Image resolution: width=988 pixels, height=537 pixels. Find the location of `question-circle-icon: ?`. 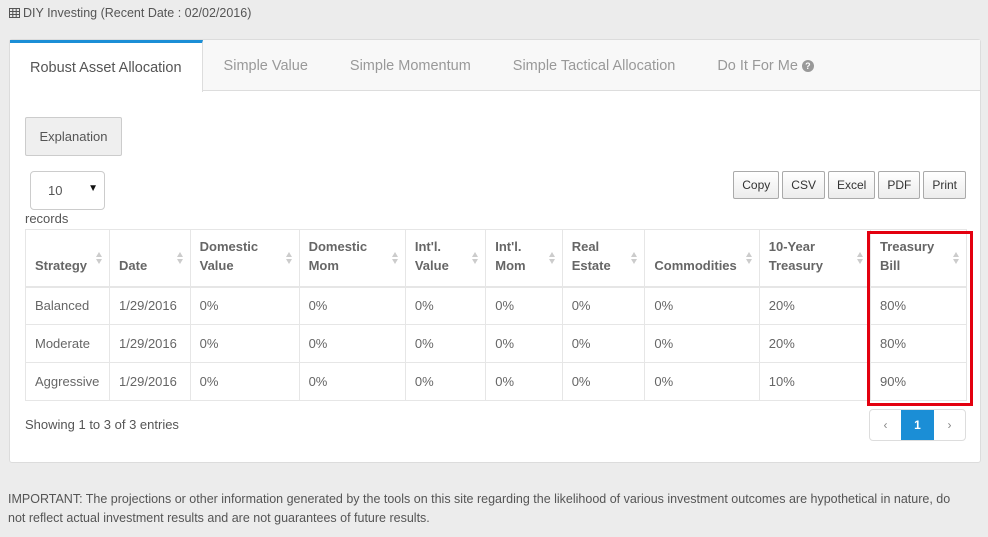

question-circle-icon: ? is located at coordinates (807, 65).